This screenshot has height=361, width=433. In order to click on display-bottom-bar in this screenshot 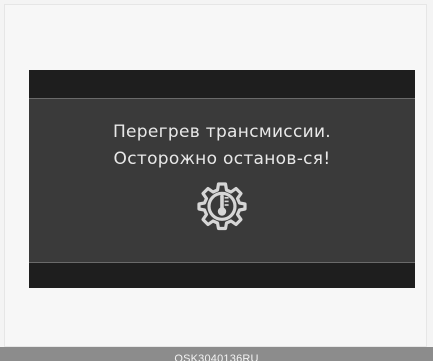, I will do `click(222, 275)`.